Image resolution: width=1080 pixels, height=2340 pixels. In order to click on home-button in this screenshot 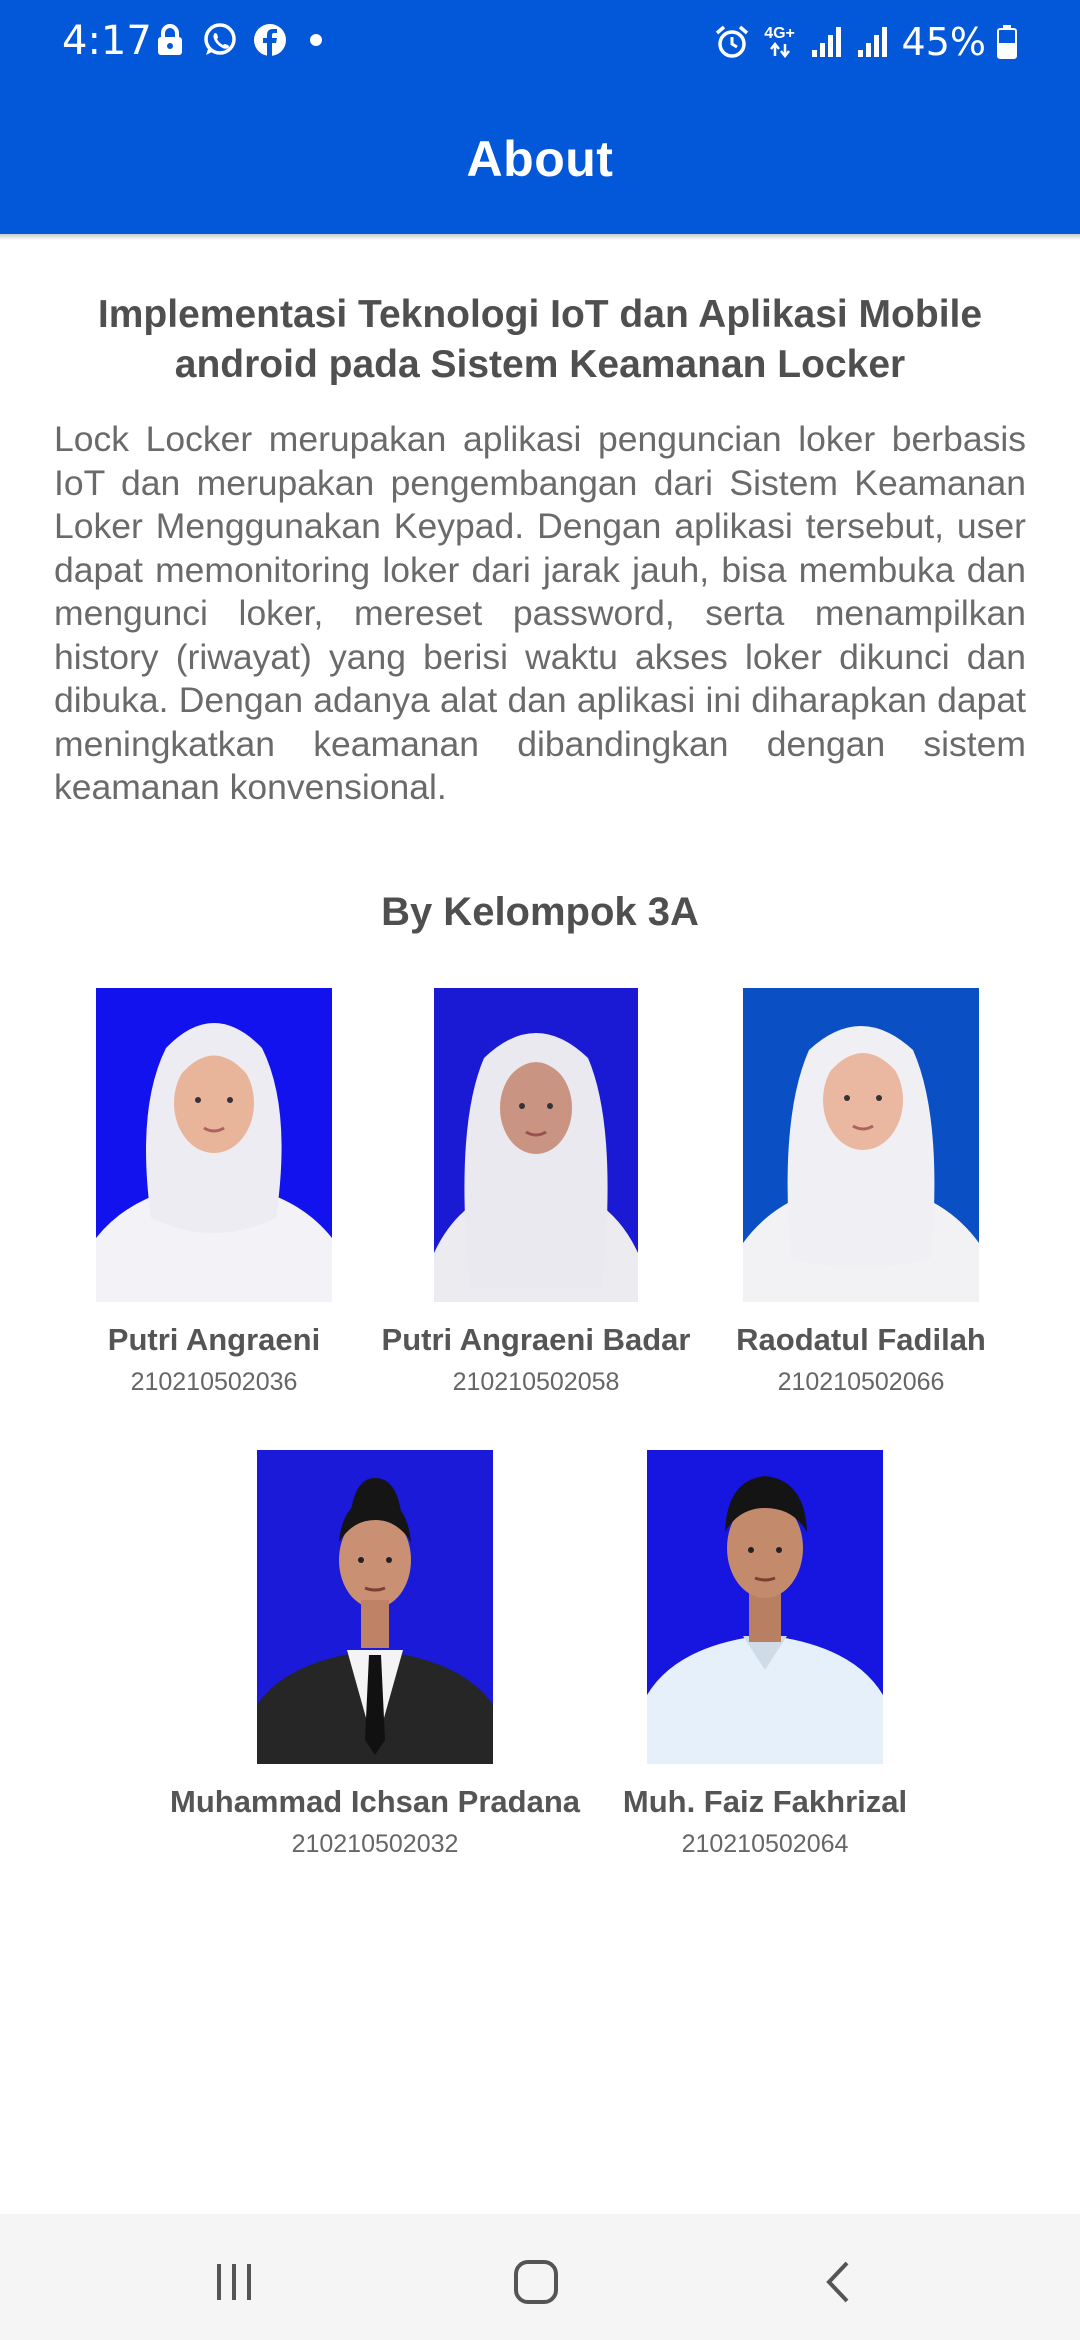, I will do `click(536, 2282)`.